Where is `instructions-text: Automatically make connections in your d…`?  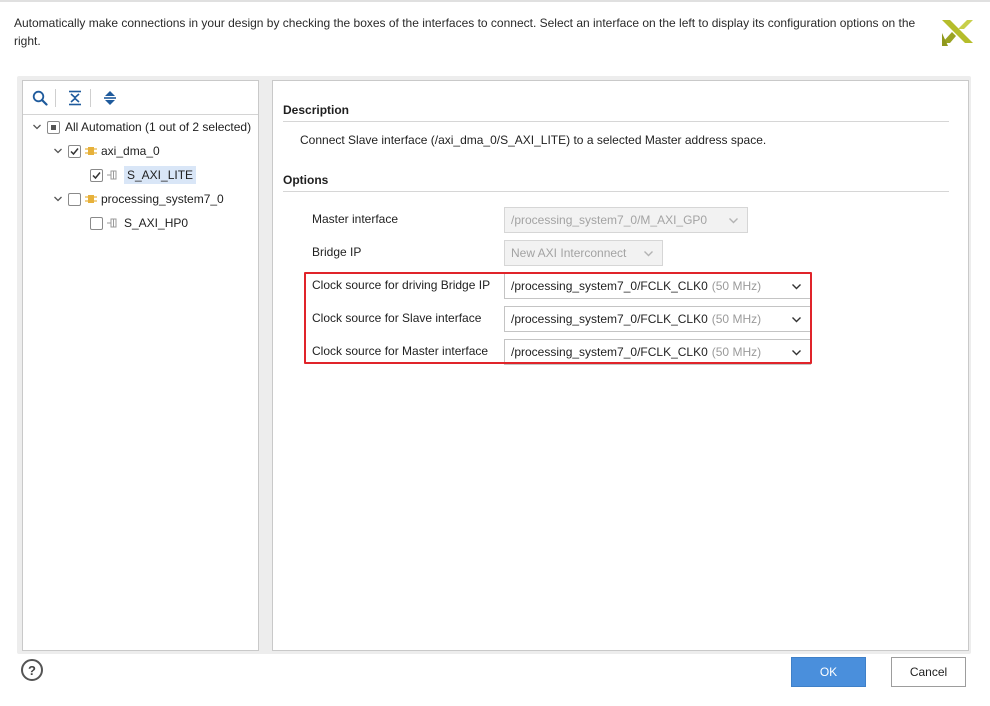
instructions-text: Automatically make connections in your d… is located at coordinates (465, 32).